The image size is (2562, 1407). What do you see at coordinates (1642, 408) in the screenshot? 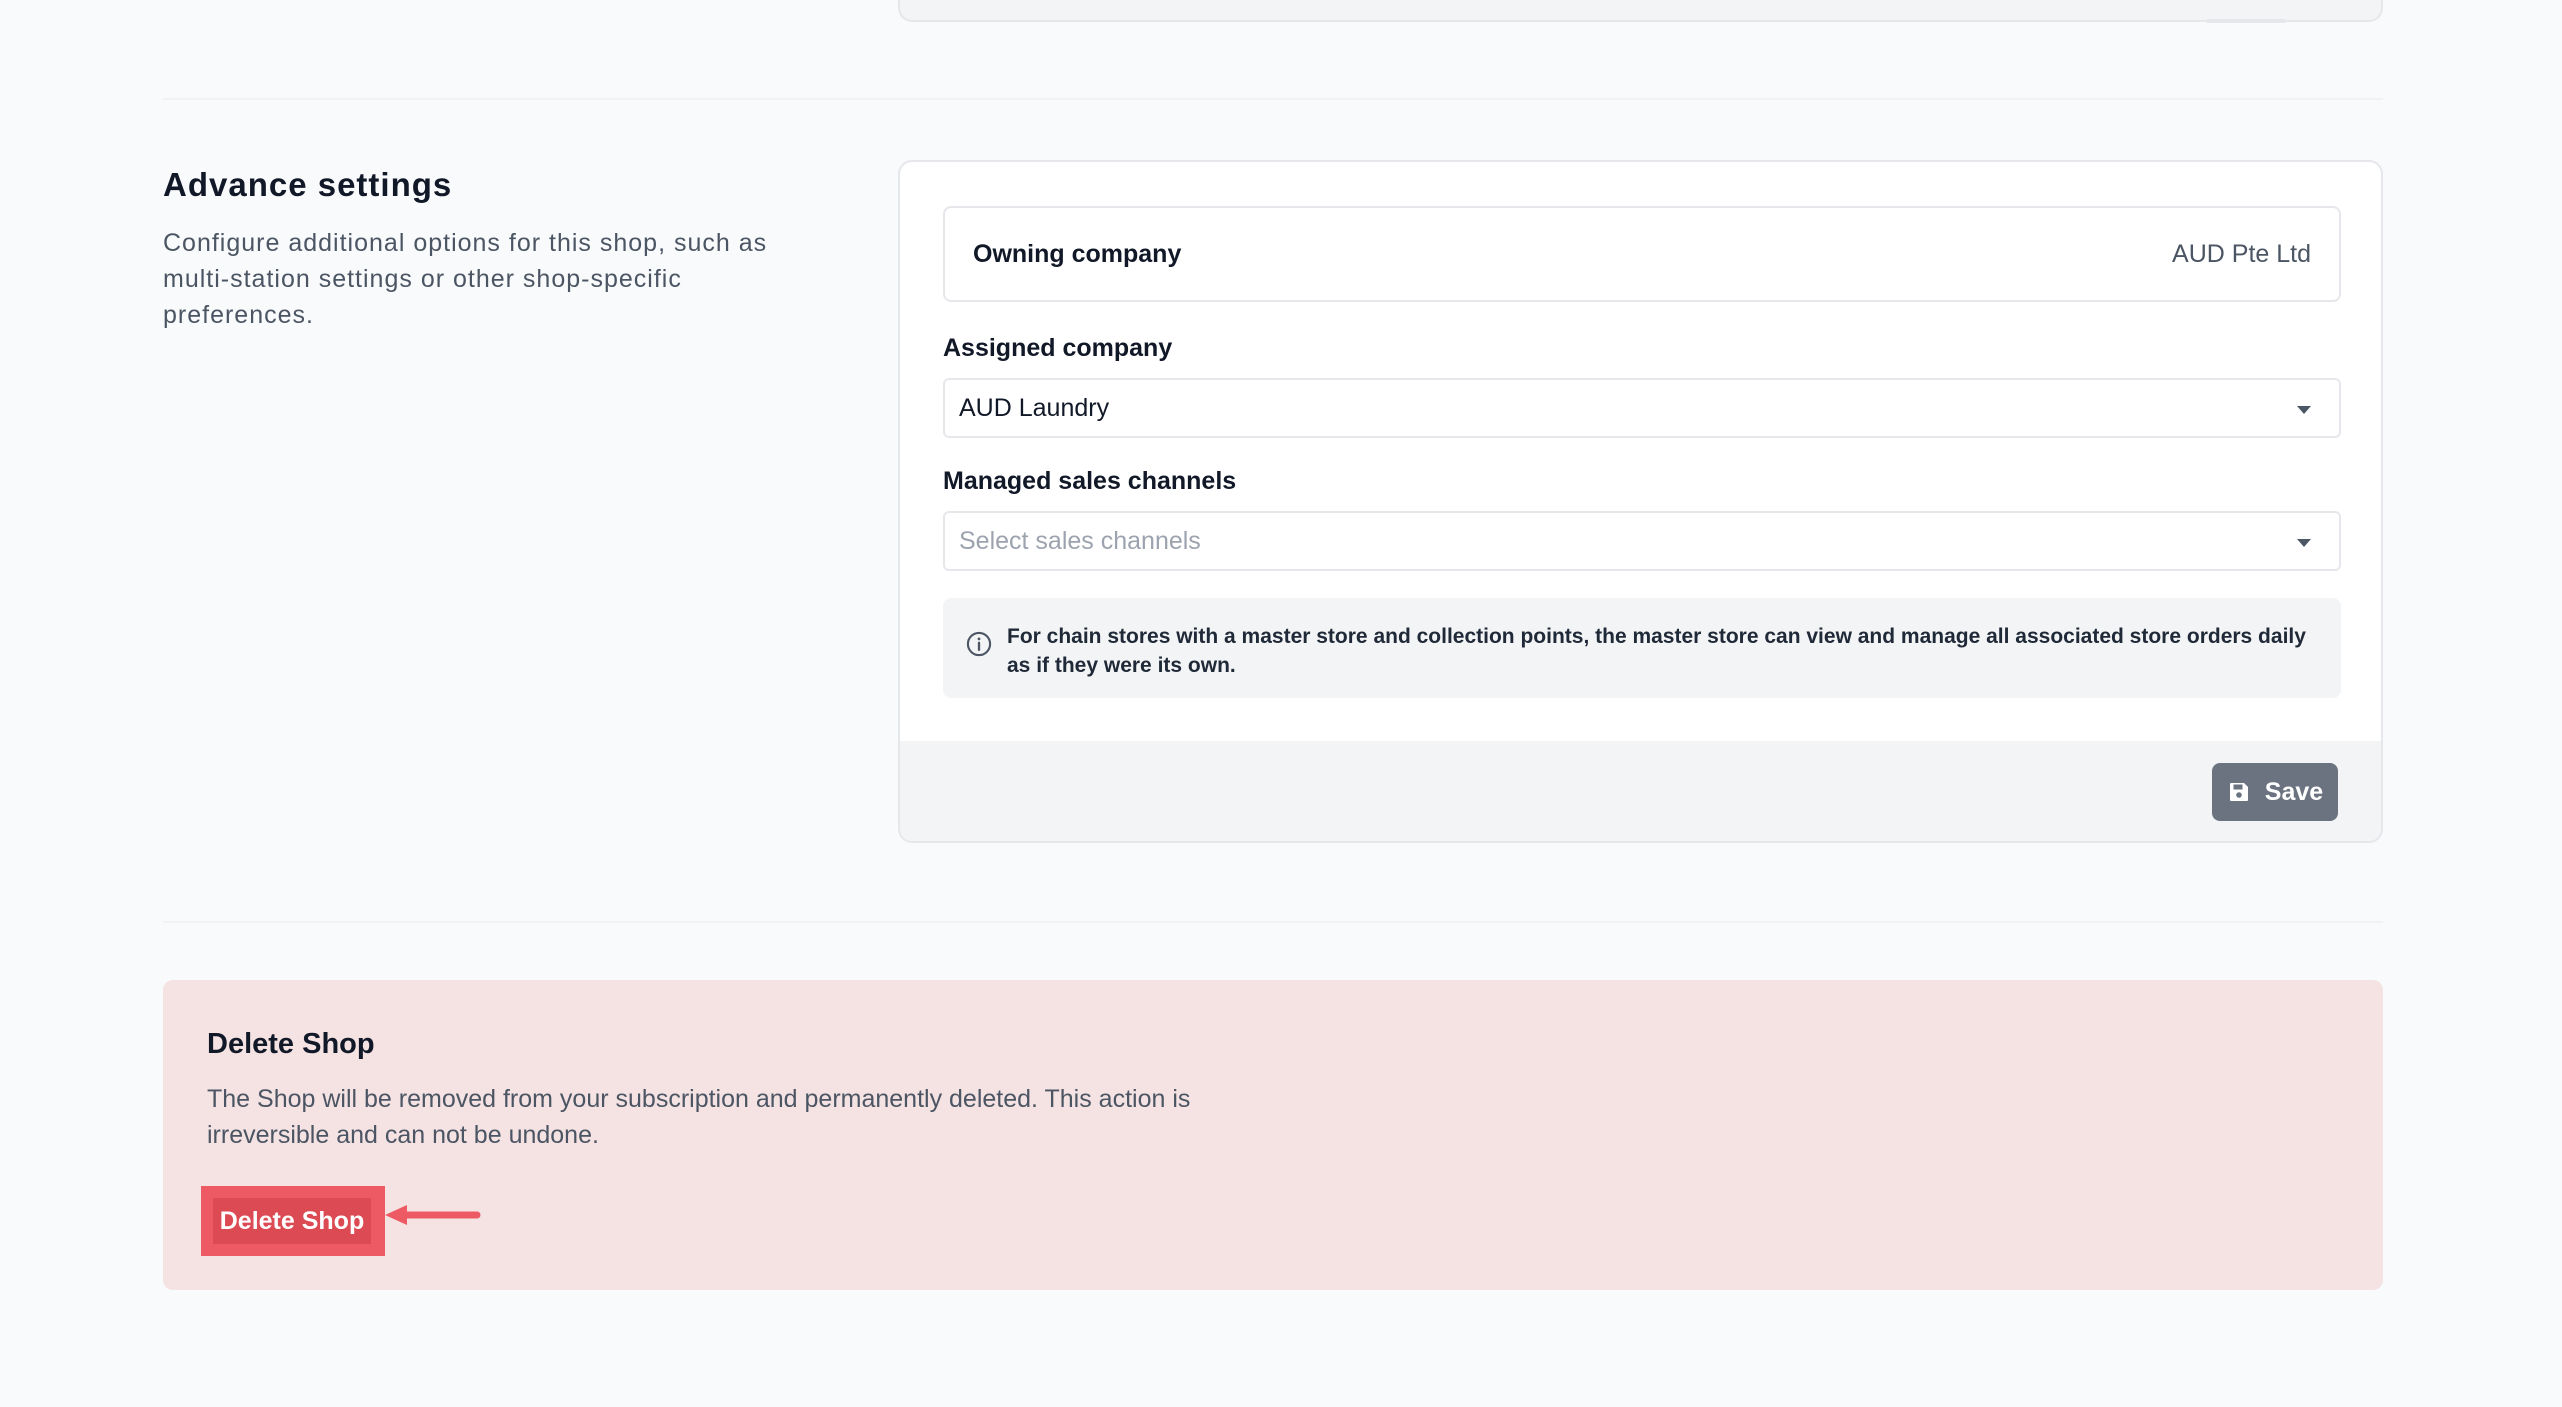
I see `assigned-company-select: AUD Laundry` at bounding box center [1642, 408].